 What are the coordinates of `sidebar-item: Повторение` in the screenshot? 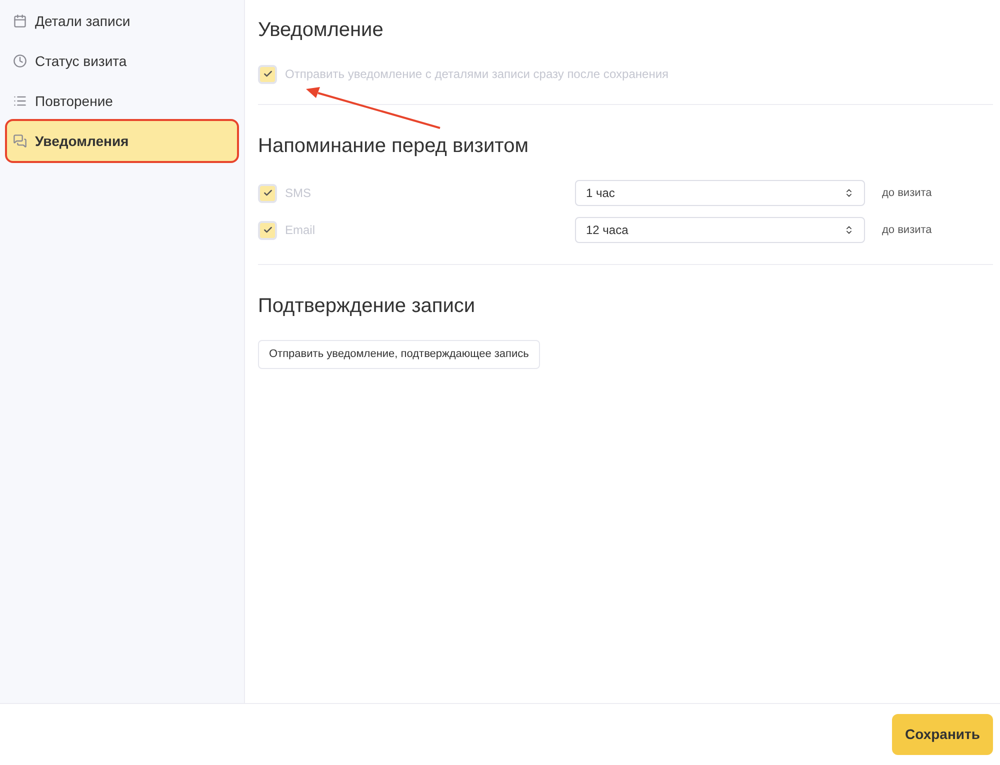 It's located at (122, 101).